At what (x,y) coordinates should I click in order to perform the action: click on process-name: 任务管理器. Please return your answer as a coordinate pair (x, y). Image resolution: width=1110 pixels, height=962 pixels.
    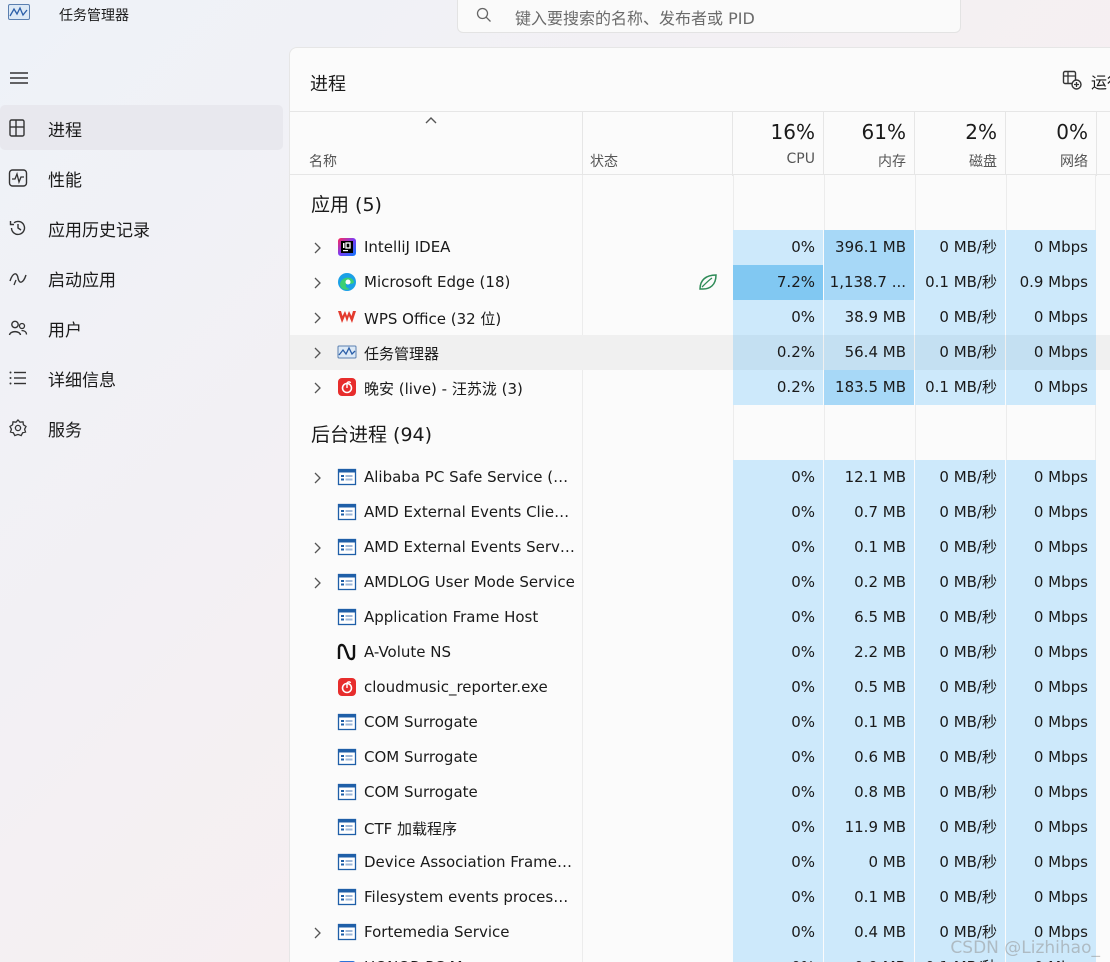
    Looking at the image, I should click on (402, 354).